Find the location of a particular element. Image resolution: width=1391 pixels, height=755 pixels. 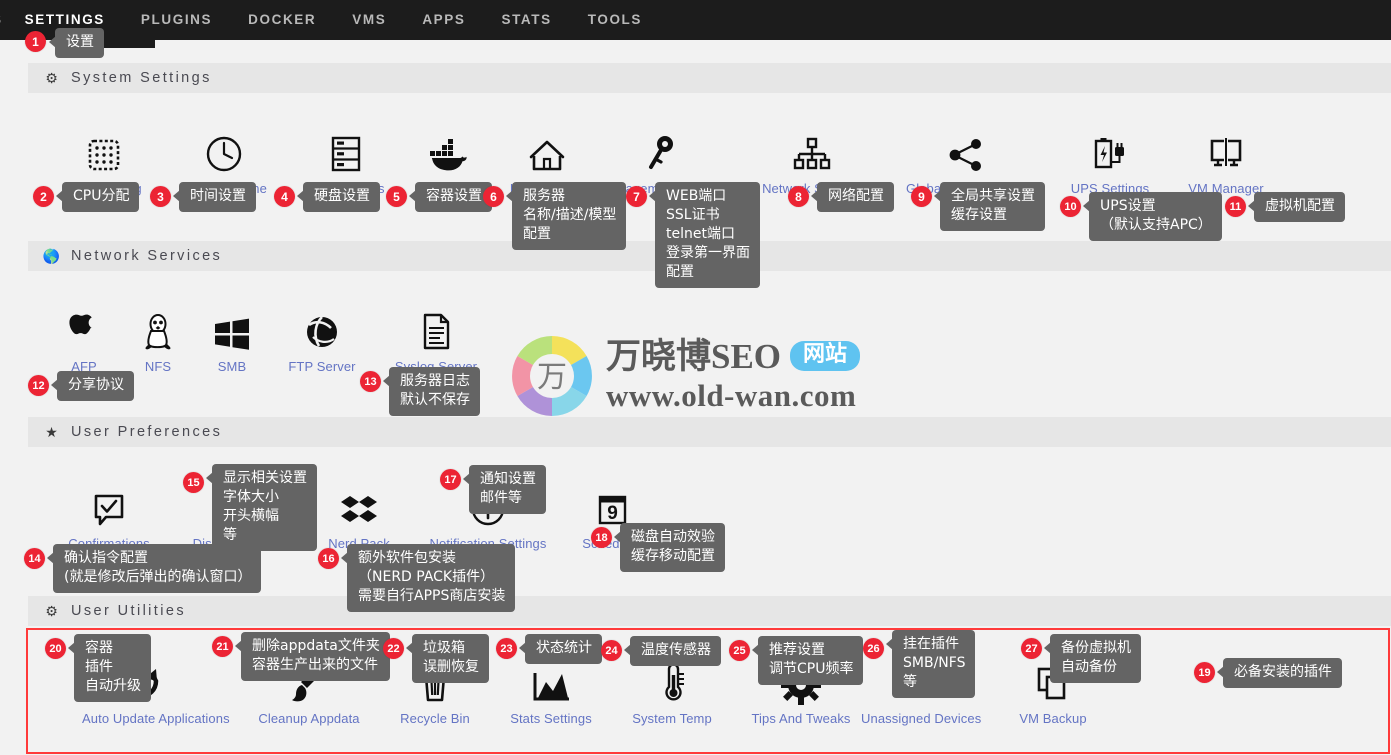

tile-ups-settings: UPS Settings is located at coordinates (1110, 160).